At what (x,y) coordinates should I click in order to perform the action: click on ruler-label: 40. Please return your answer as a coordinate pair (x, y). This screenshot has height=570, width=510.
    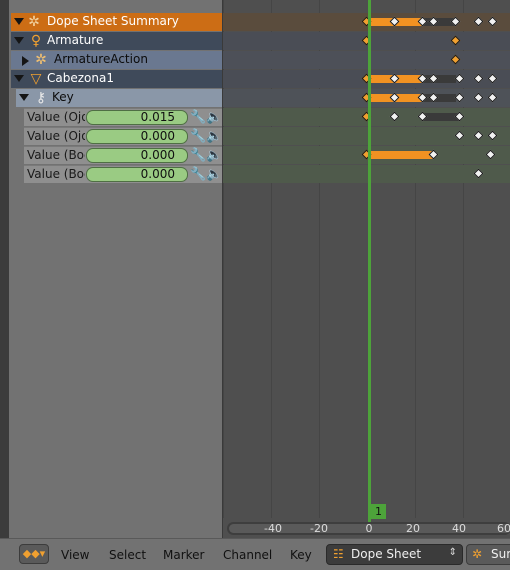
    Looking at the image, I should click on (459, 528).